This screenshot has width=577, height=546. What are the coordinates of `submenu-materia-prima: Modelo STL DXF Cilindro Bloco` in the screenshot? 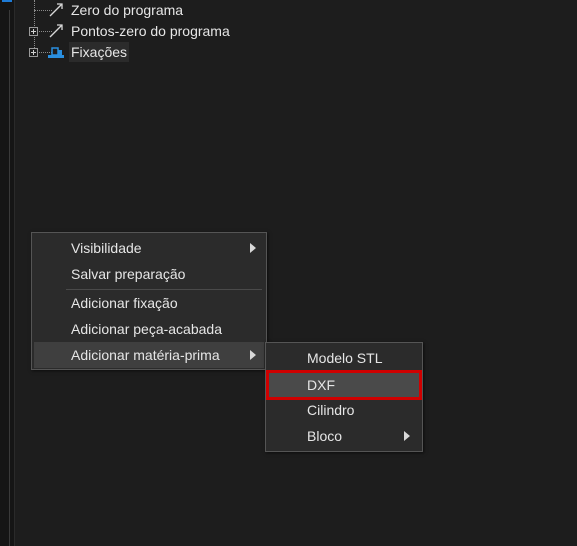 It's located at (344, 397).